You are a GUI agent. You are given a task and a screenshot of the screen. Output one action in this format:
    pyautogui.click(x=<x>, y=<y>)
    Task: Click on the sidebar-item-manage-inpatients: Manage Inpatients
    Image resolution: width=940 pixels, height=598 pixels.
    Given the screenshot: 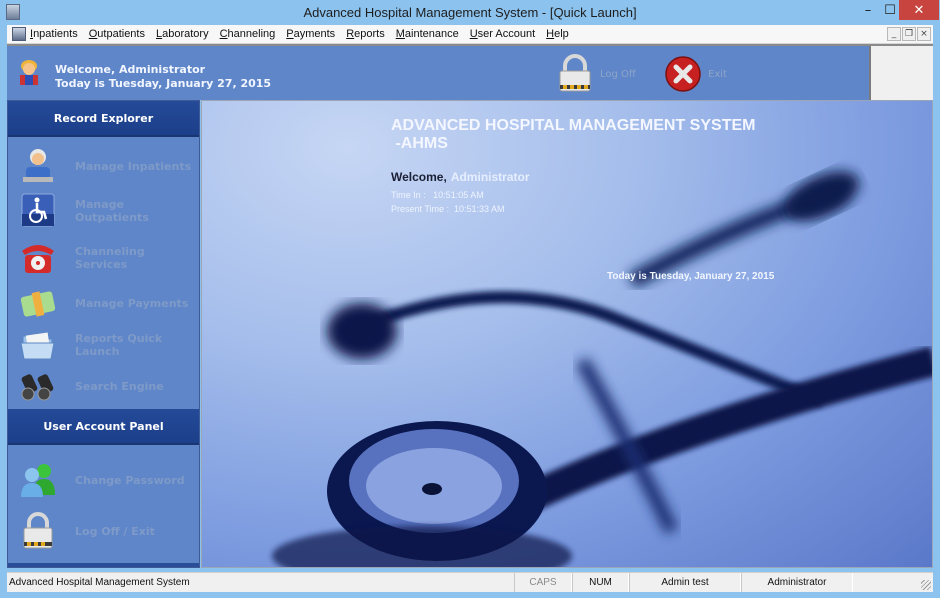 What is the action you would take?
    pyautogui.click(x=103, y=166)
    